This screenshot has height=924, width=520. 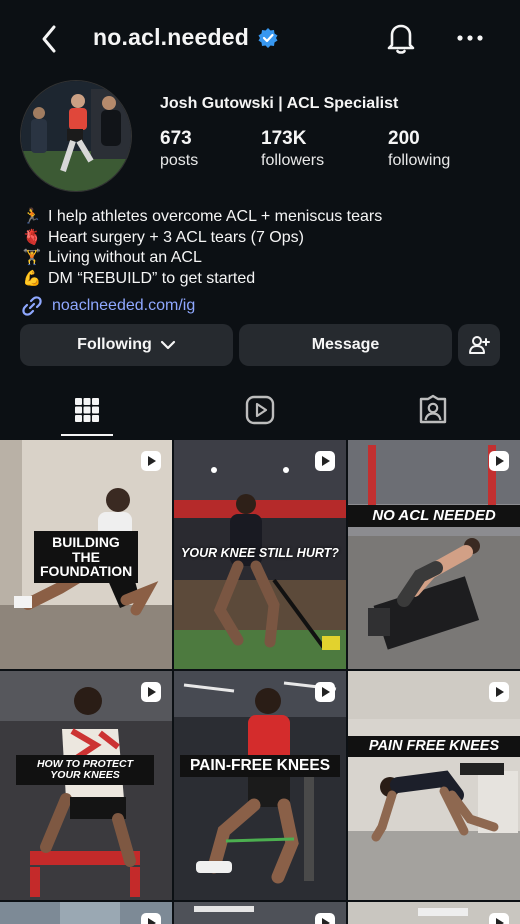 I want to click on grid-icon, so click(x=87, y=410).